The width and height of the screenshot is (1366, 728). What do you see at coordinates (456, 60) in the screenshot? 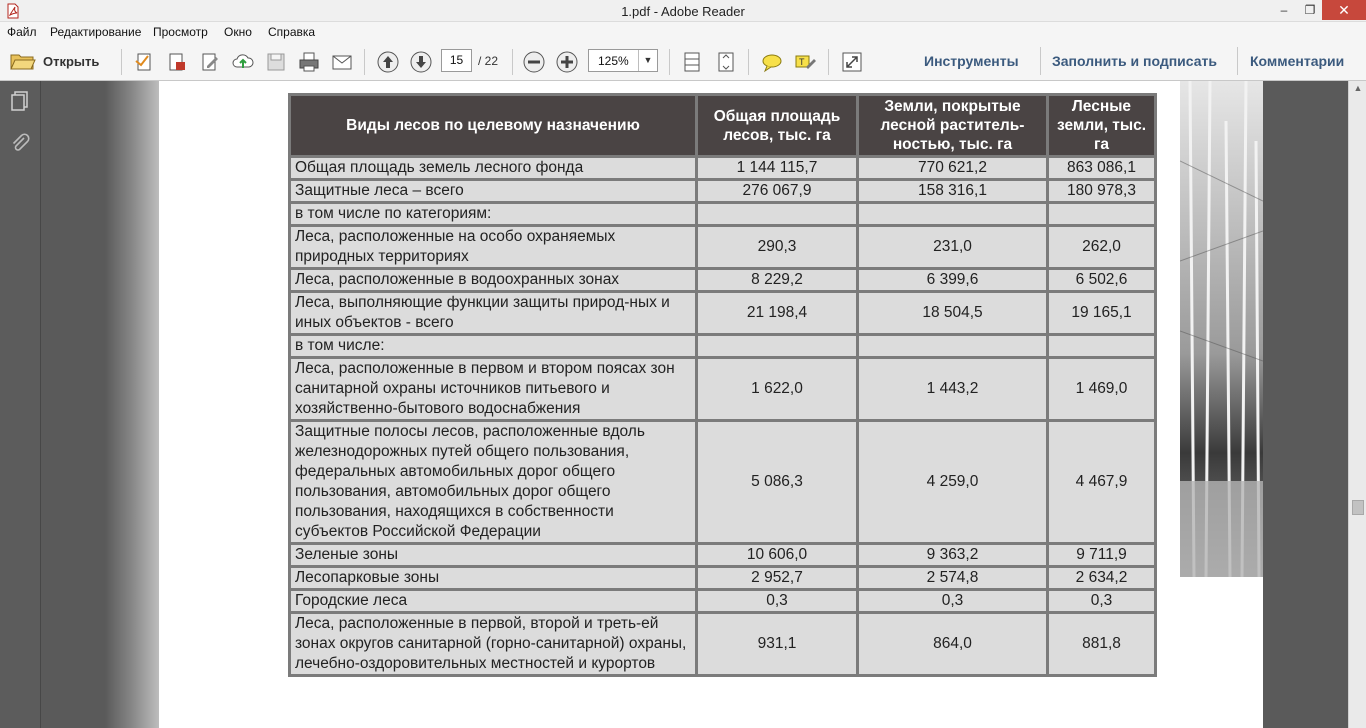
I see `page-number-input: 15` at bounding box center [456, 60].